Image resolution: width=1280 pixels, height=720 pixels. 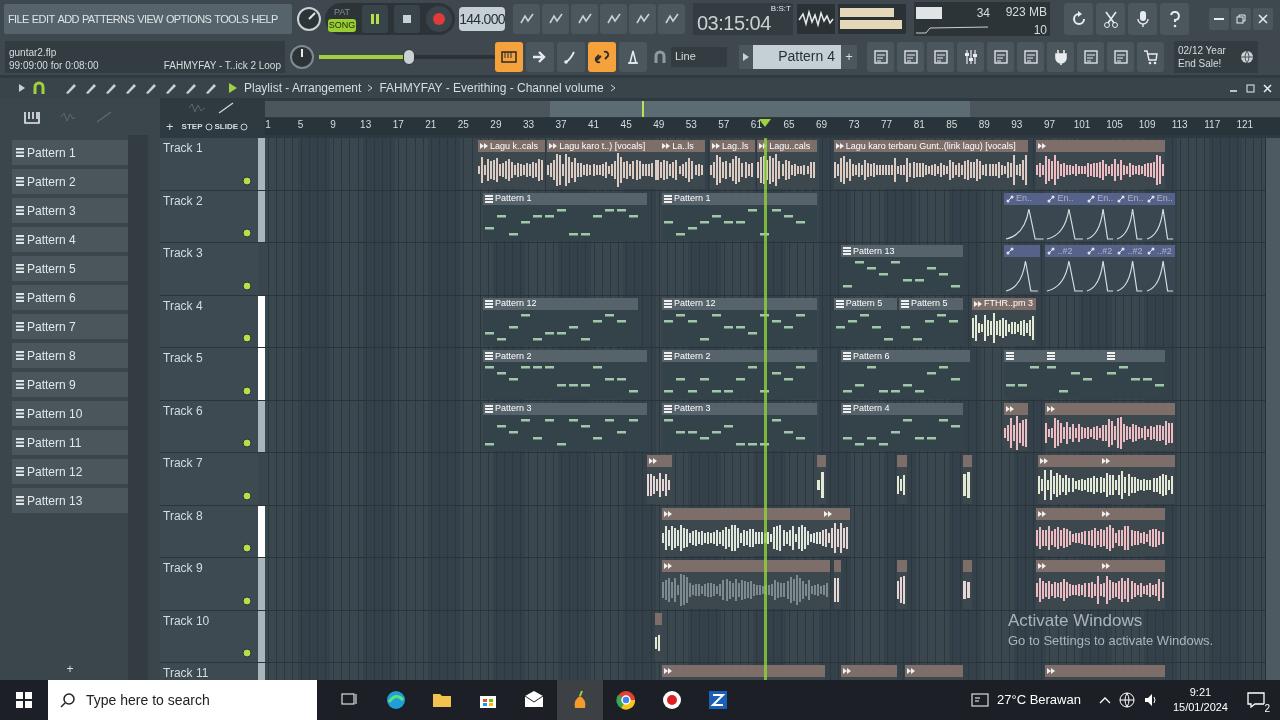 What do you see at coordinates (601, 164) in the screenshot?
I see `audio-clip: Lagu karo t..) [vocals]` at bounding box center [601, 164].